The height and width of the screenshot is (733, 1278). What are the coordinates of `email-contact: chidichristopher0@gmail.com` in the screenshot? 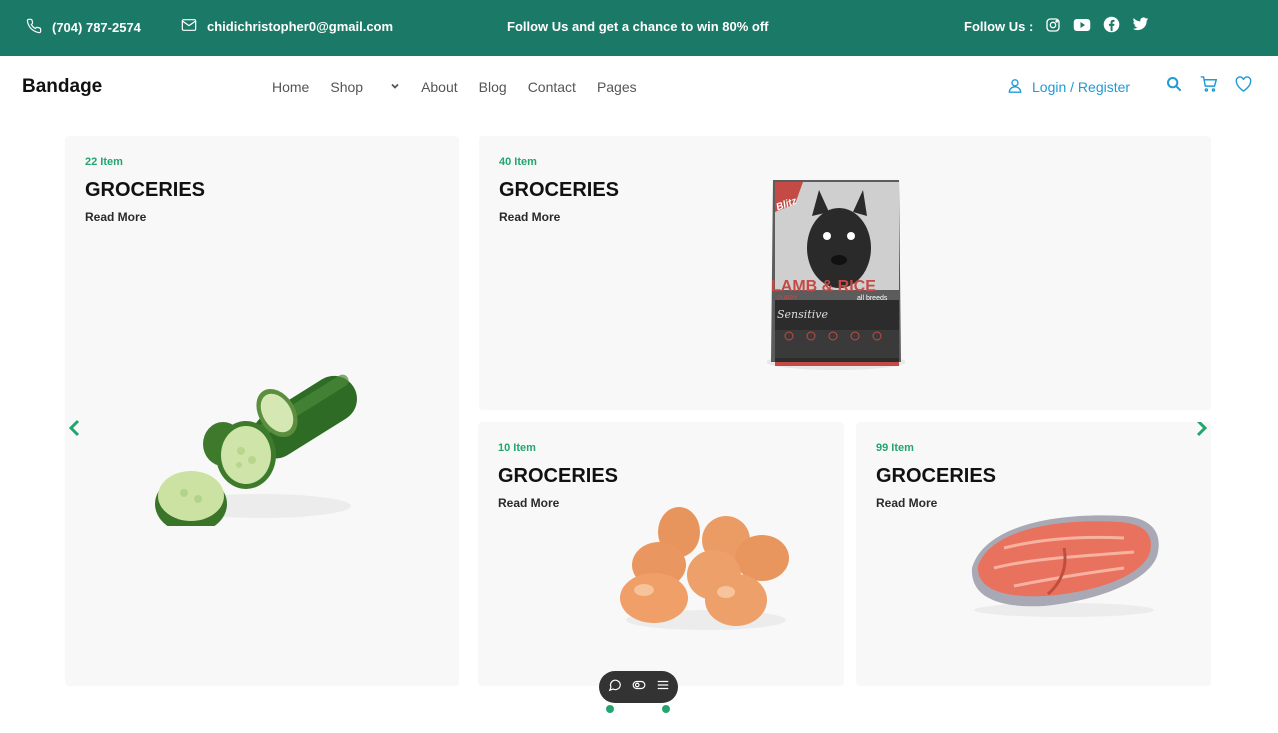 It's located at (287, 26).